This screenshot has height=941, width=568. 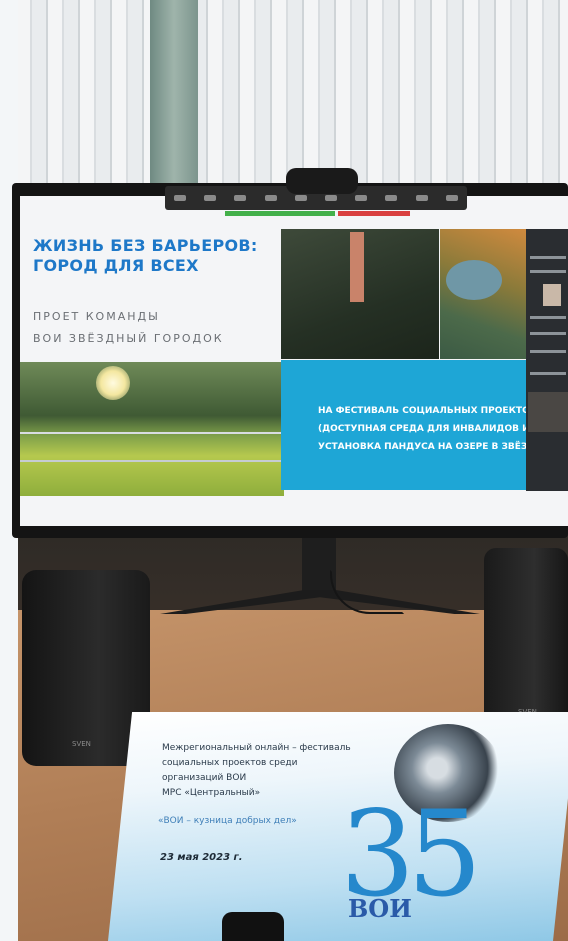 What do you see at coordinates (430, 429) in the screenshot?
I see `slide-box-line2: (ДОСТУПНАЯ СРЕДА ДЛЯ ИНВАЛИДОВ И М` at bounding box center [430, 429].